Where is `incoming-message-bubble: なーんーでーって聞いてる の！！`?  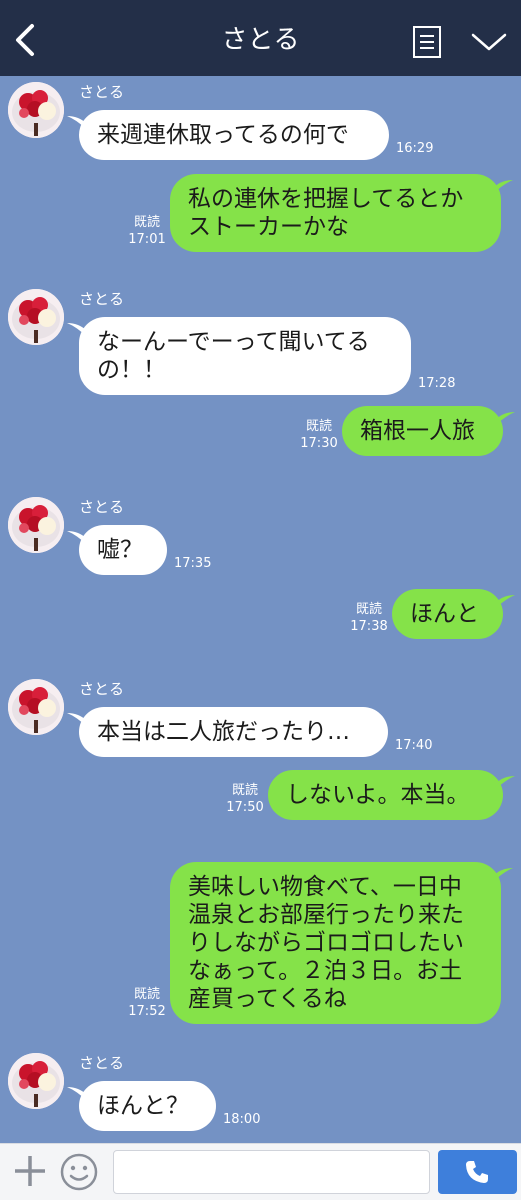
incoming-message-bubble: なーんーでーって聞いてる の！！ is located at coordinates (245, 356).